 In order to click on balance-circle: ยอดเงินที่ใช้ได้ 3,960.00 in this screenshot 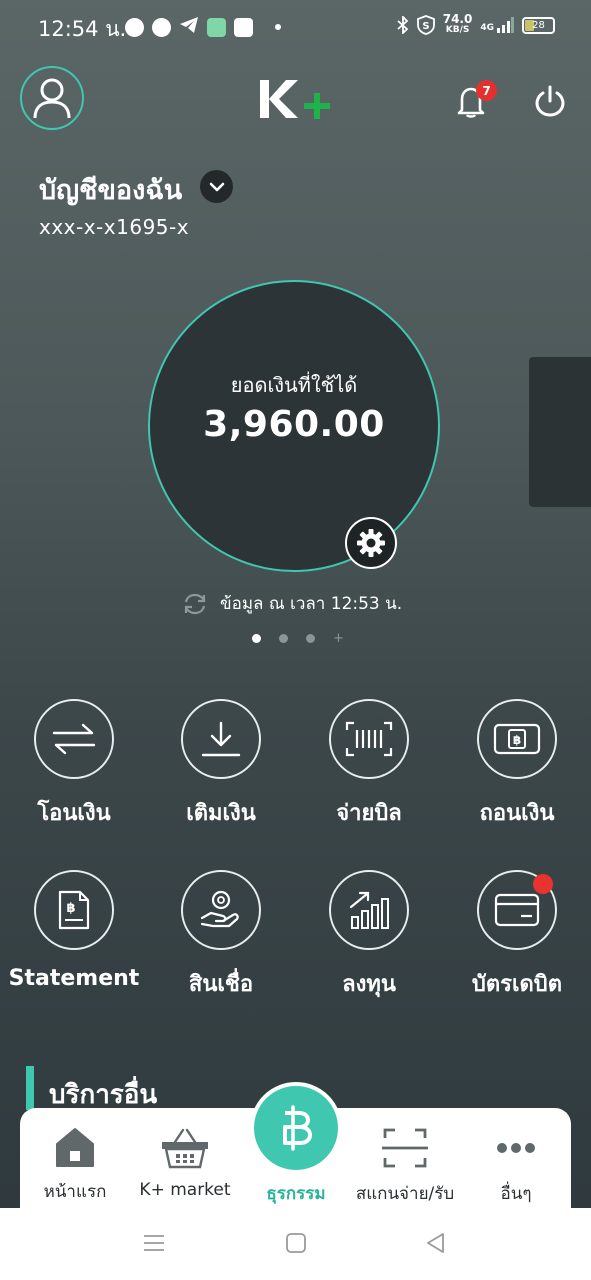, I will do `click(294, 426)`.